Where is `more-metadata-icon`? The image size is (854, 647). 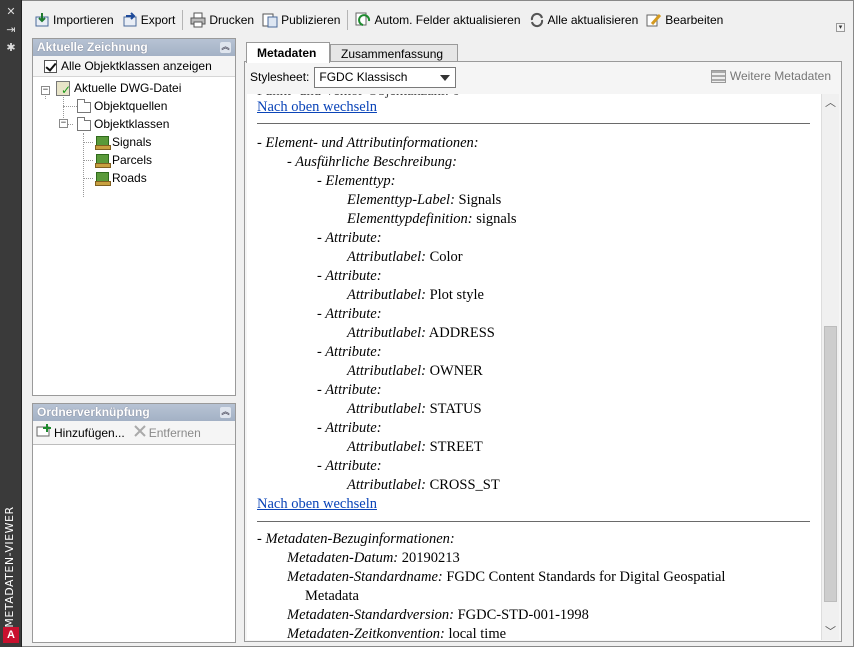
more-metadata-icon is located at coordinates (718, 76).